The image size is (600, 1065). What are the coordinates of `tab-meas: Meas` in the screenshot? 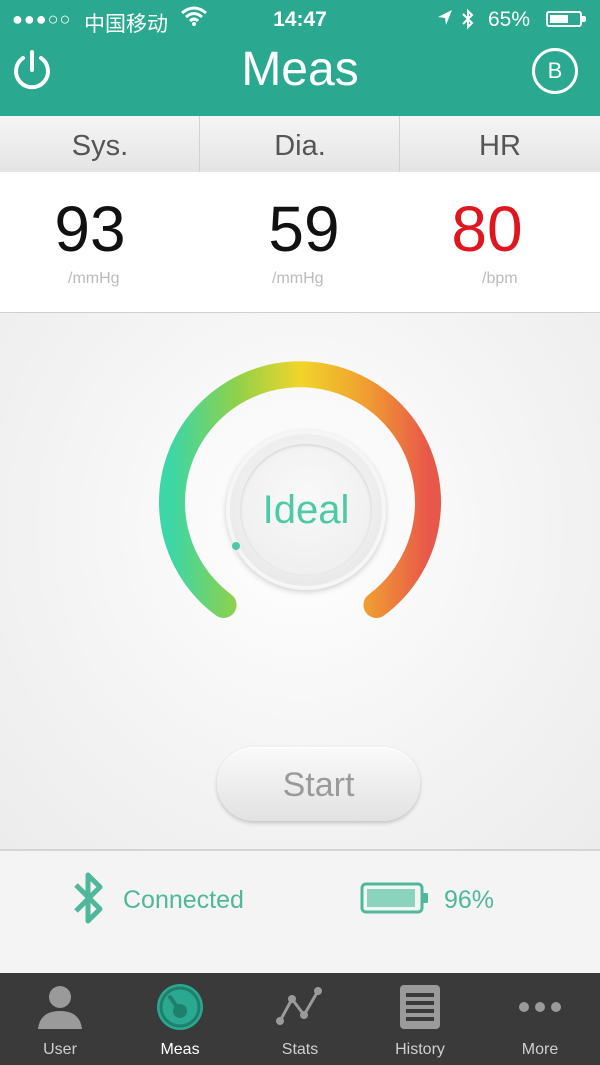 It's located at (180, 1019).